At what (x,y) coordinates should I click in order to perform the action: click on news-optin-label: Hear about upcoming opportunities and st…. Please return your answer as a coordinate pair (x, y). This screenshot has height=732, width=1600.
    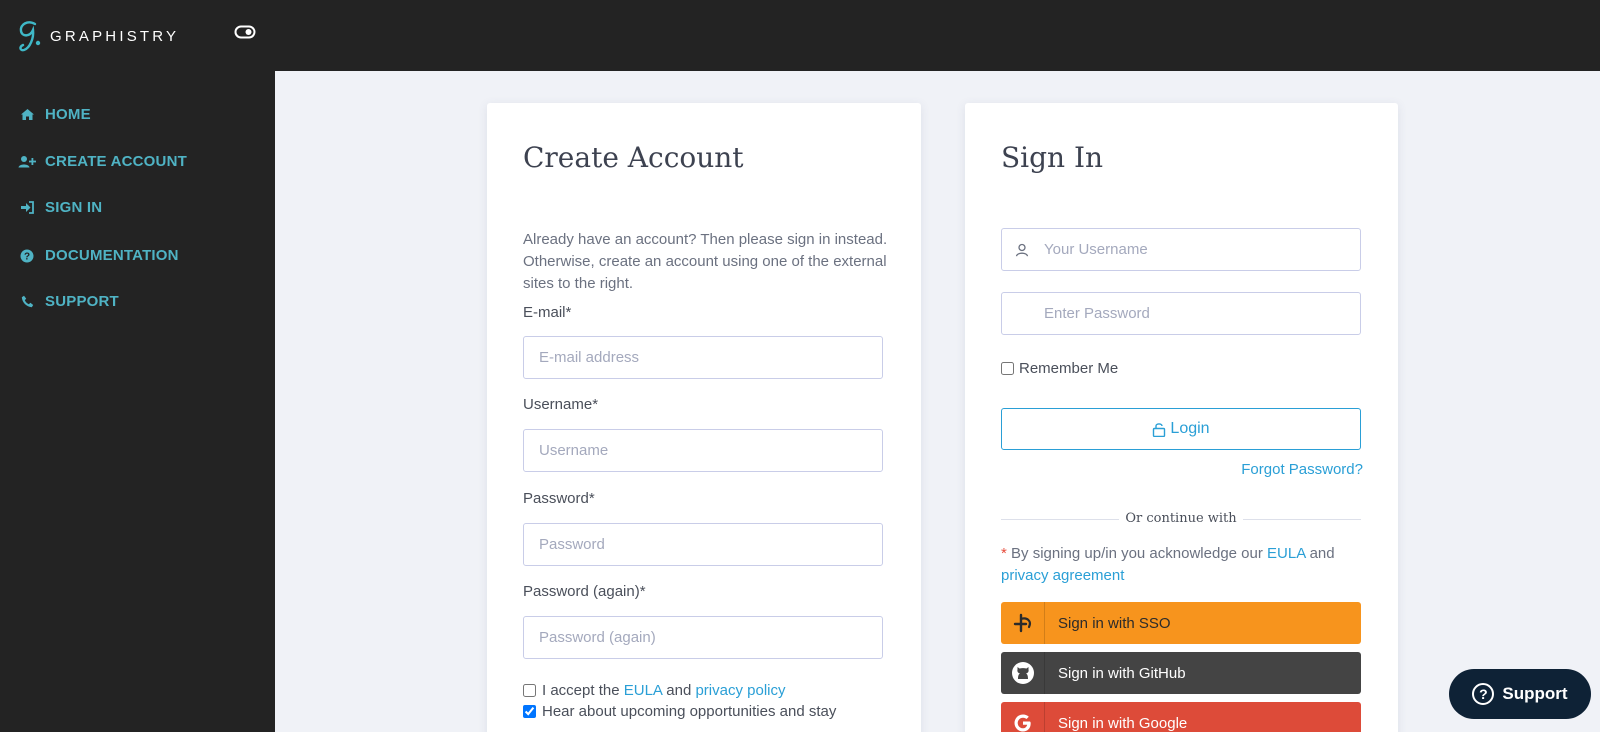
    Looking at the image, I should click on (689, 711).